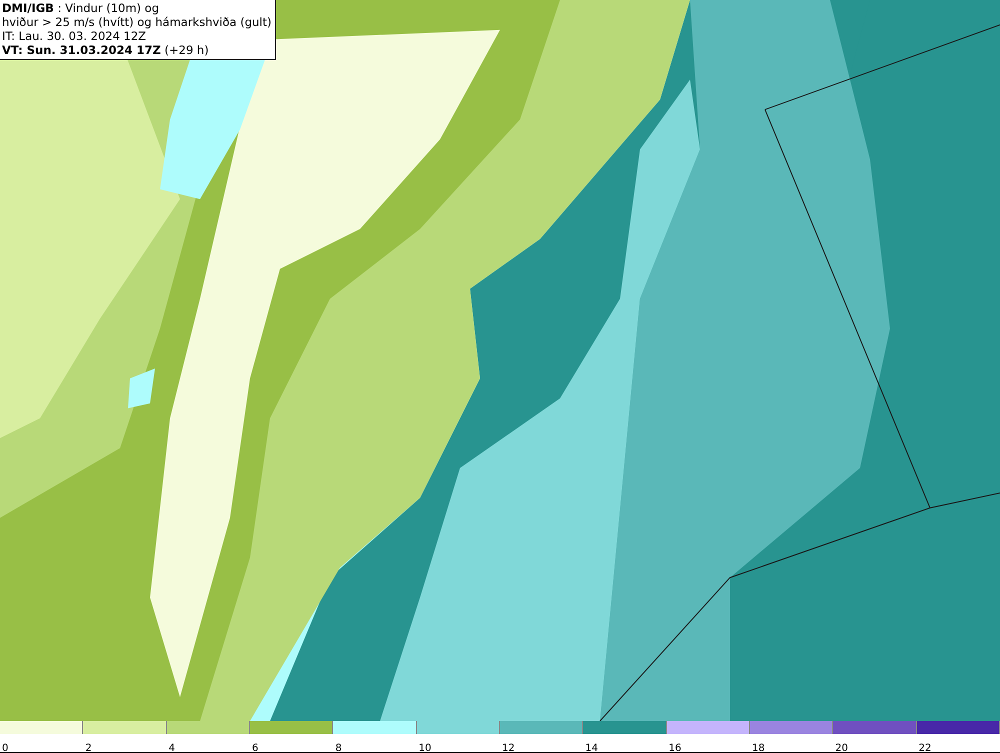  Describe the element at coordinates (81, 8) in the screenshot. I see `map-title-line: DMI/IGB : Vindur (10m) og` at that location.